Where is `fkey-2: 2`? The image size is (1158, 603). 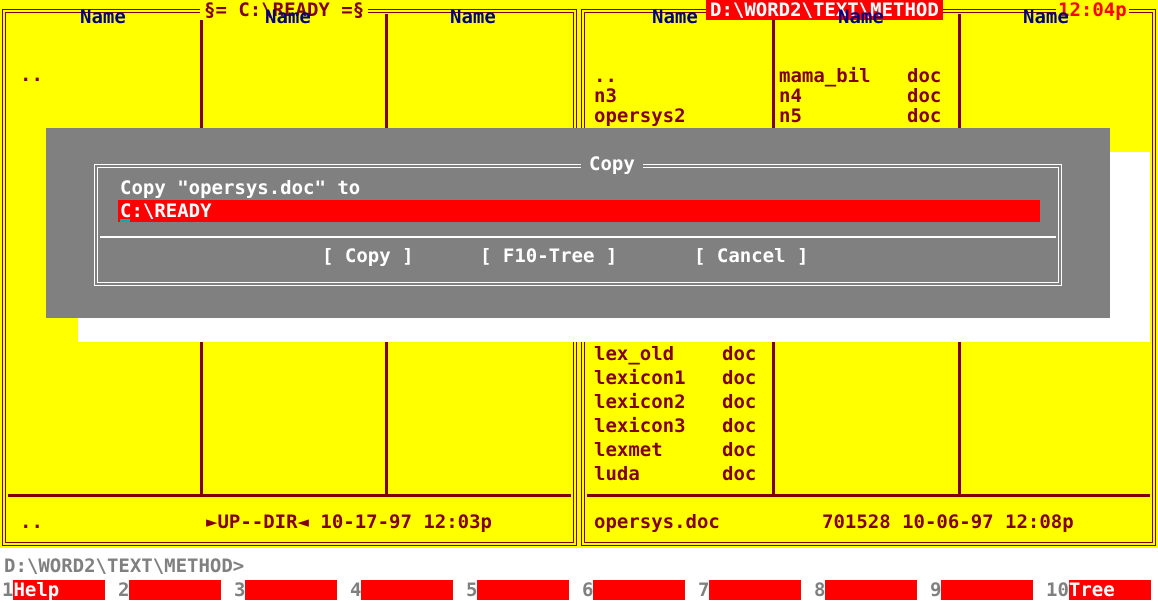 fkey-2: 2 is located at coordinates (170, 590).